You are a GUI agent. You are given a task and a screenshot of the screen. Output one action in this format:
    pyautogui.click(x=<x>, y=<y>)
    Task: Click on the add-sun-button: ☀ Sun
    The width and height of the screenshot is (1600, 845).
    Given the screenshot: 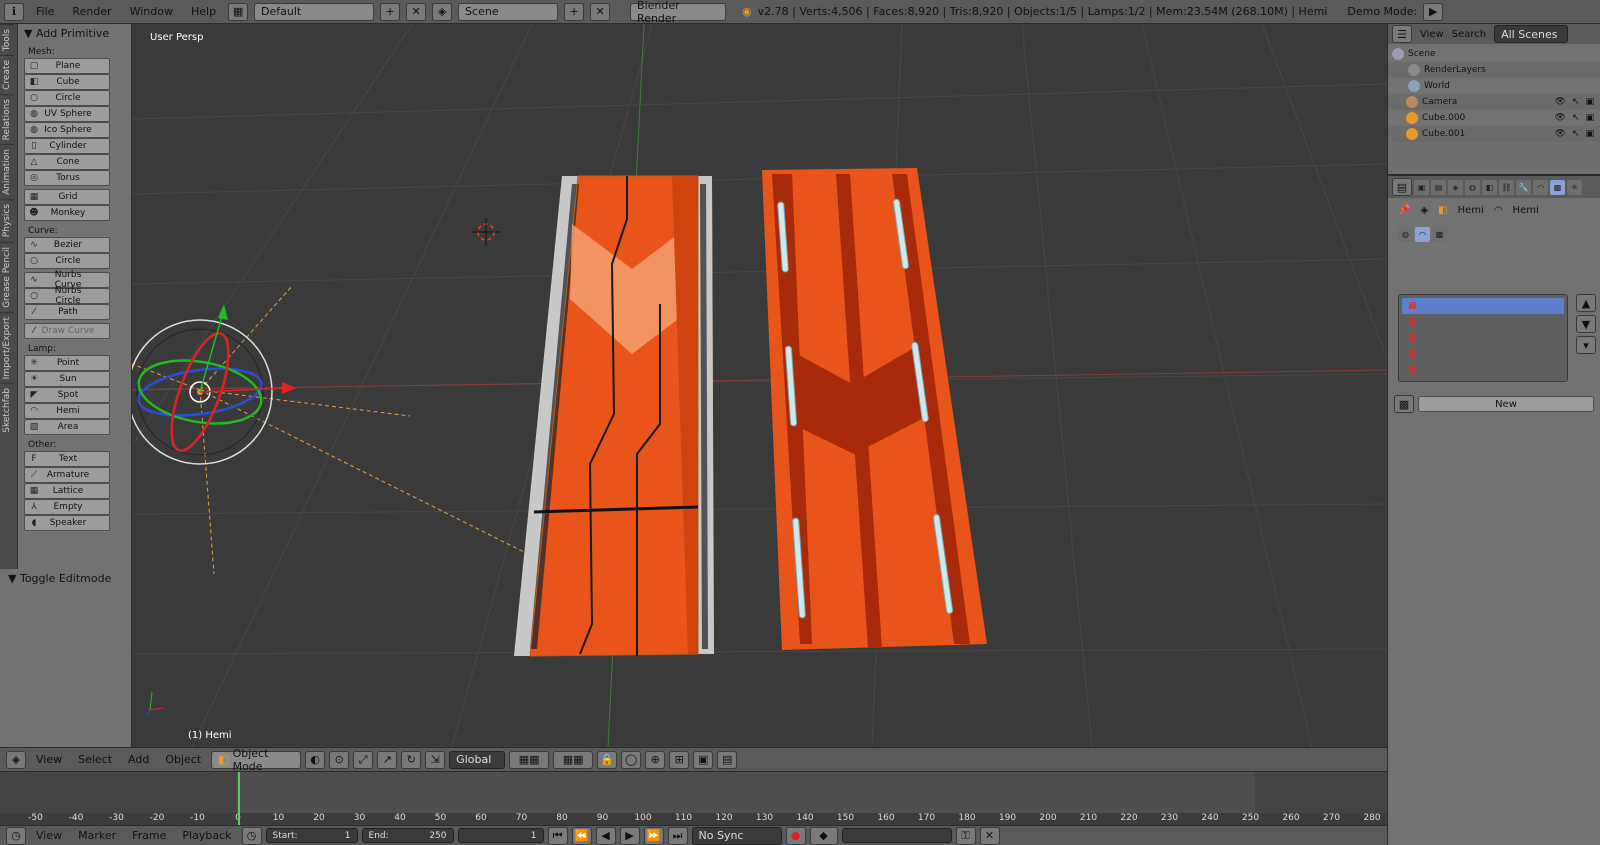 What is the action you would take?
    pyautogui.click(x=67, y=379)
    